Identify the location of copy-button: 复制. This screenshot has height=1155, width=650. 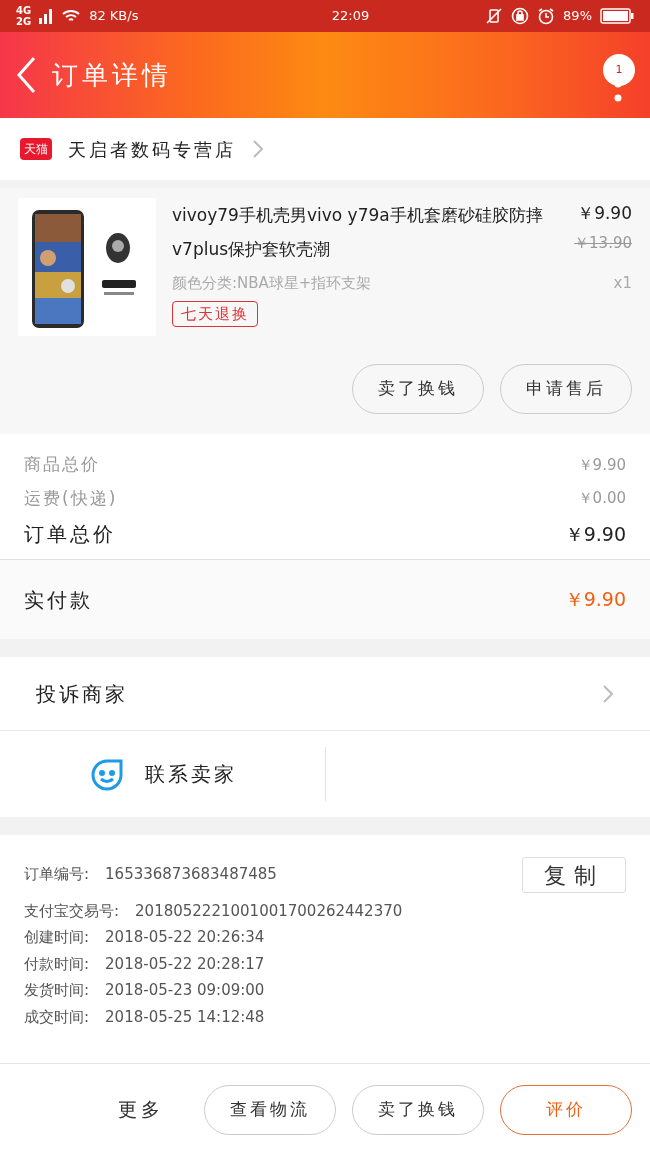
(574, 875).